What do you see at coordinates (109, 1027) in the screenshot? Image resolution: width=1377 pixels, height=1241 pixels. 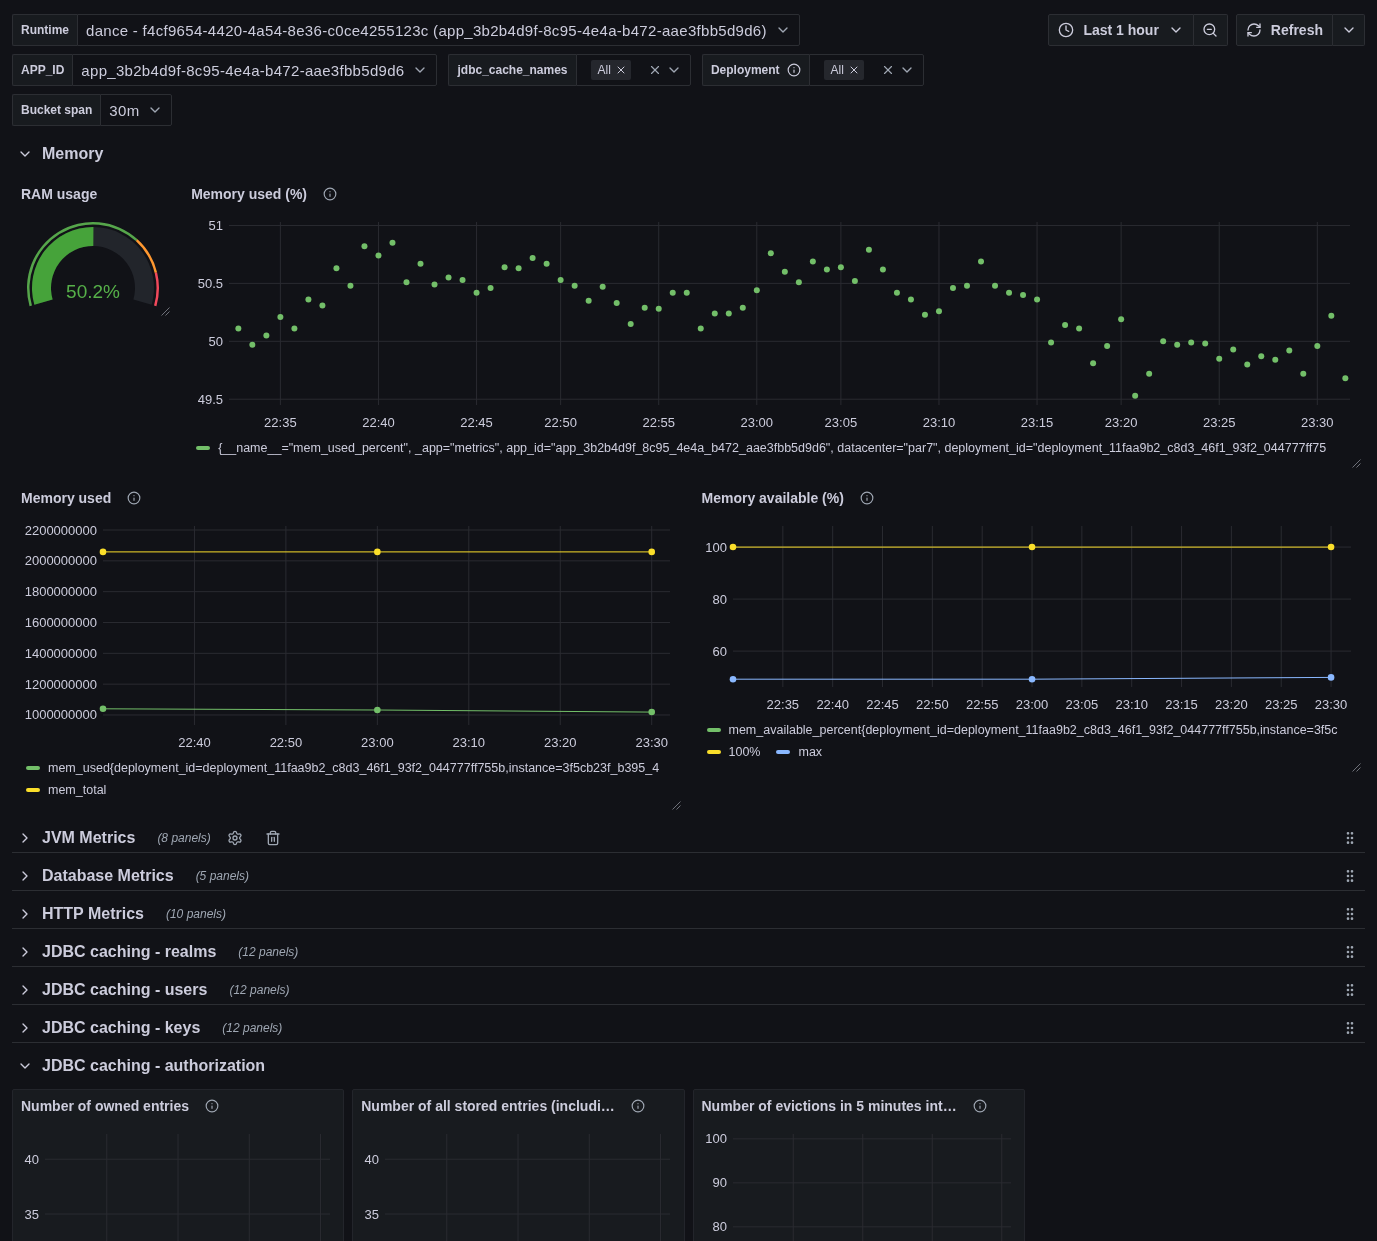 I see `row-toggle: JDBC caching - keys` at bounding box center [109, 1027].